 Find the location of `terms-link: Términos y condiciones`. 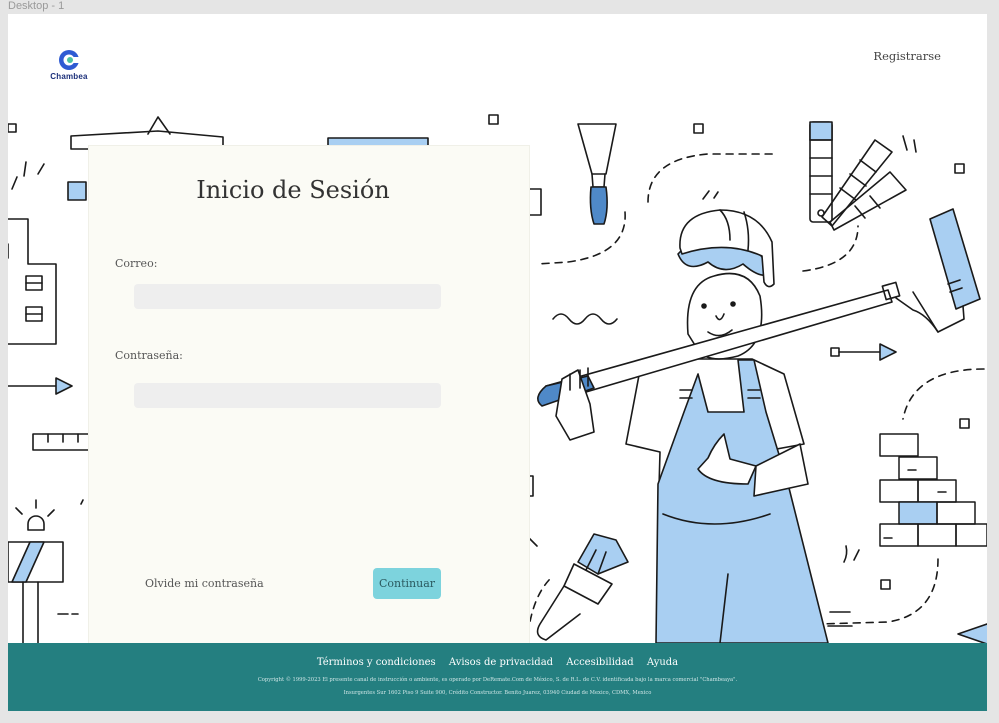

terms-link: Términos y condiciones is located at coordinates (376, 662).